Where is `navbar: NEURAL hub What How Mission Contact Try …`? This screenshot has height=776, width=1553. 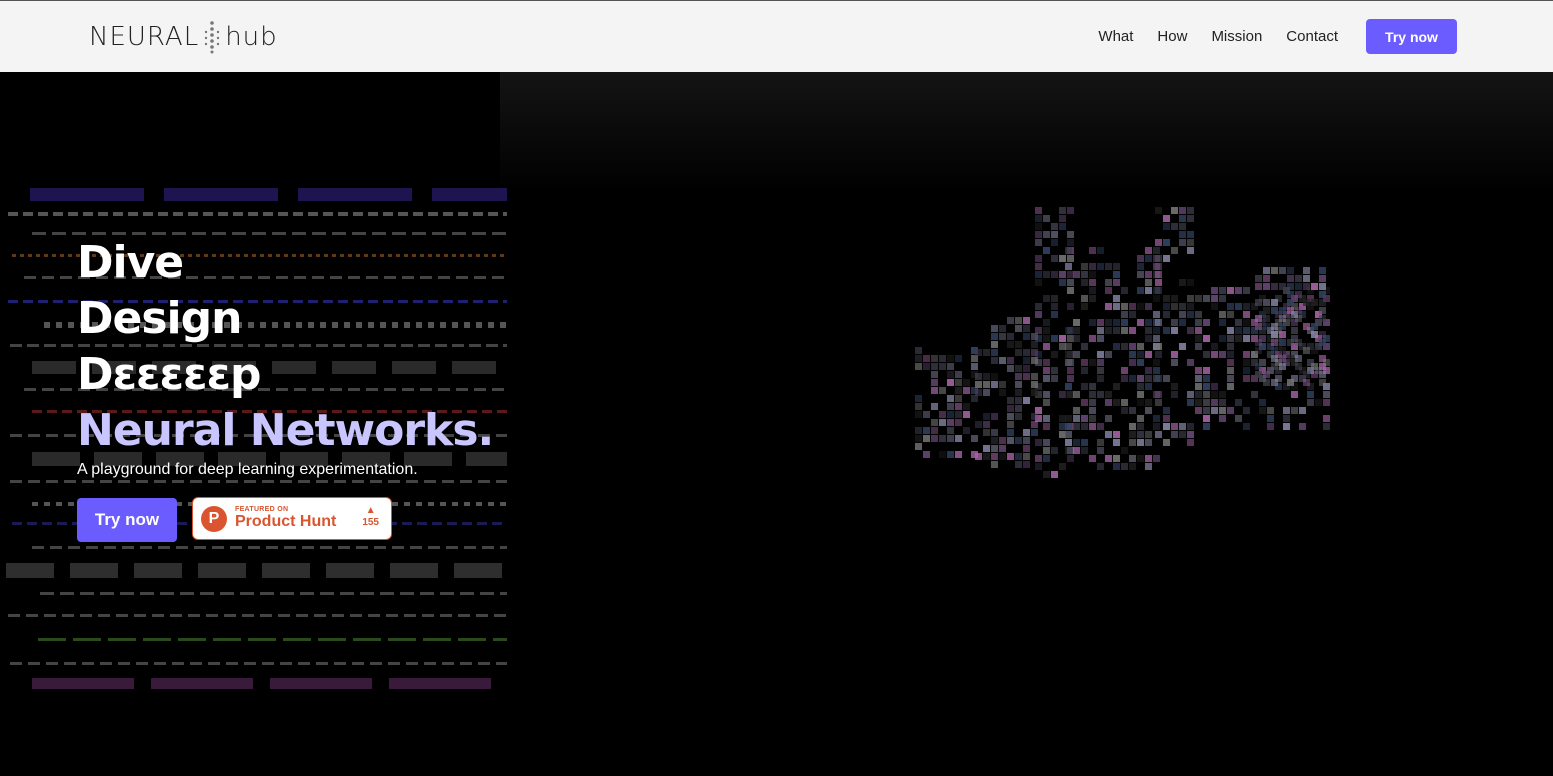
navbar: NEURAL hub What How Mission Contact Try … is located at coordinates (776, 36).